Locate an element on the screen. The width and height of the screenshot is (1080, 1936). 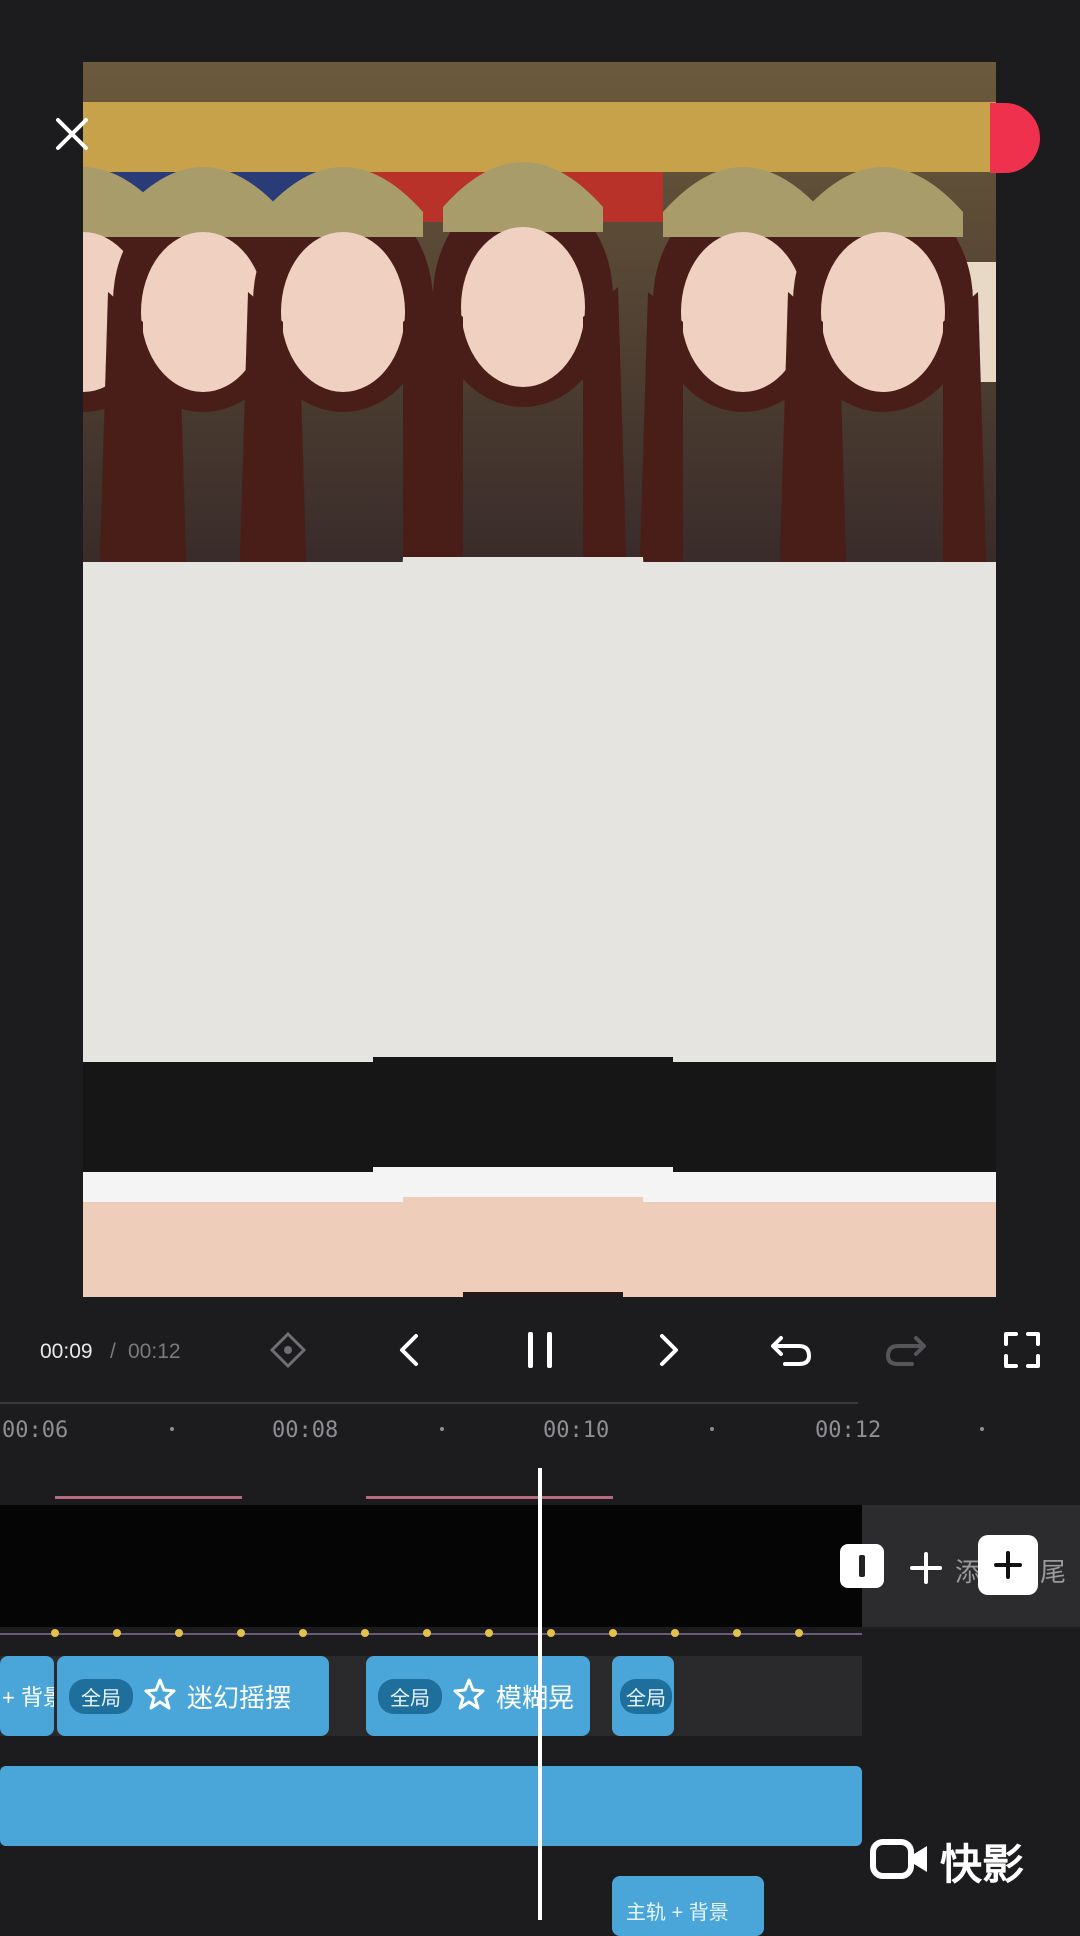
app-watermark: 快影 is located at coordinates (947, 1862).